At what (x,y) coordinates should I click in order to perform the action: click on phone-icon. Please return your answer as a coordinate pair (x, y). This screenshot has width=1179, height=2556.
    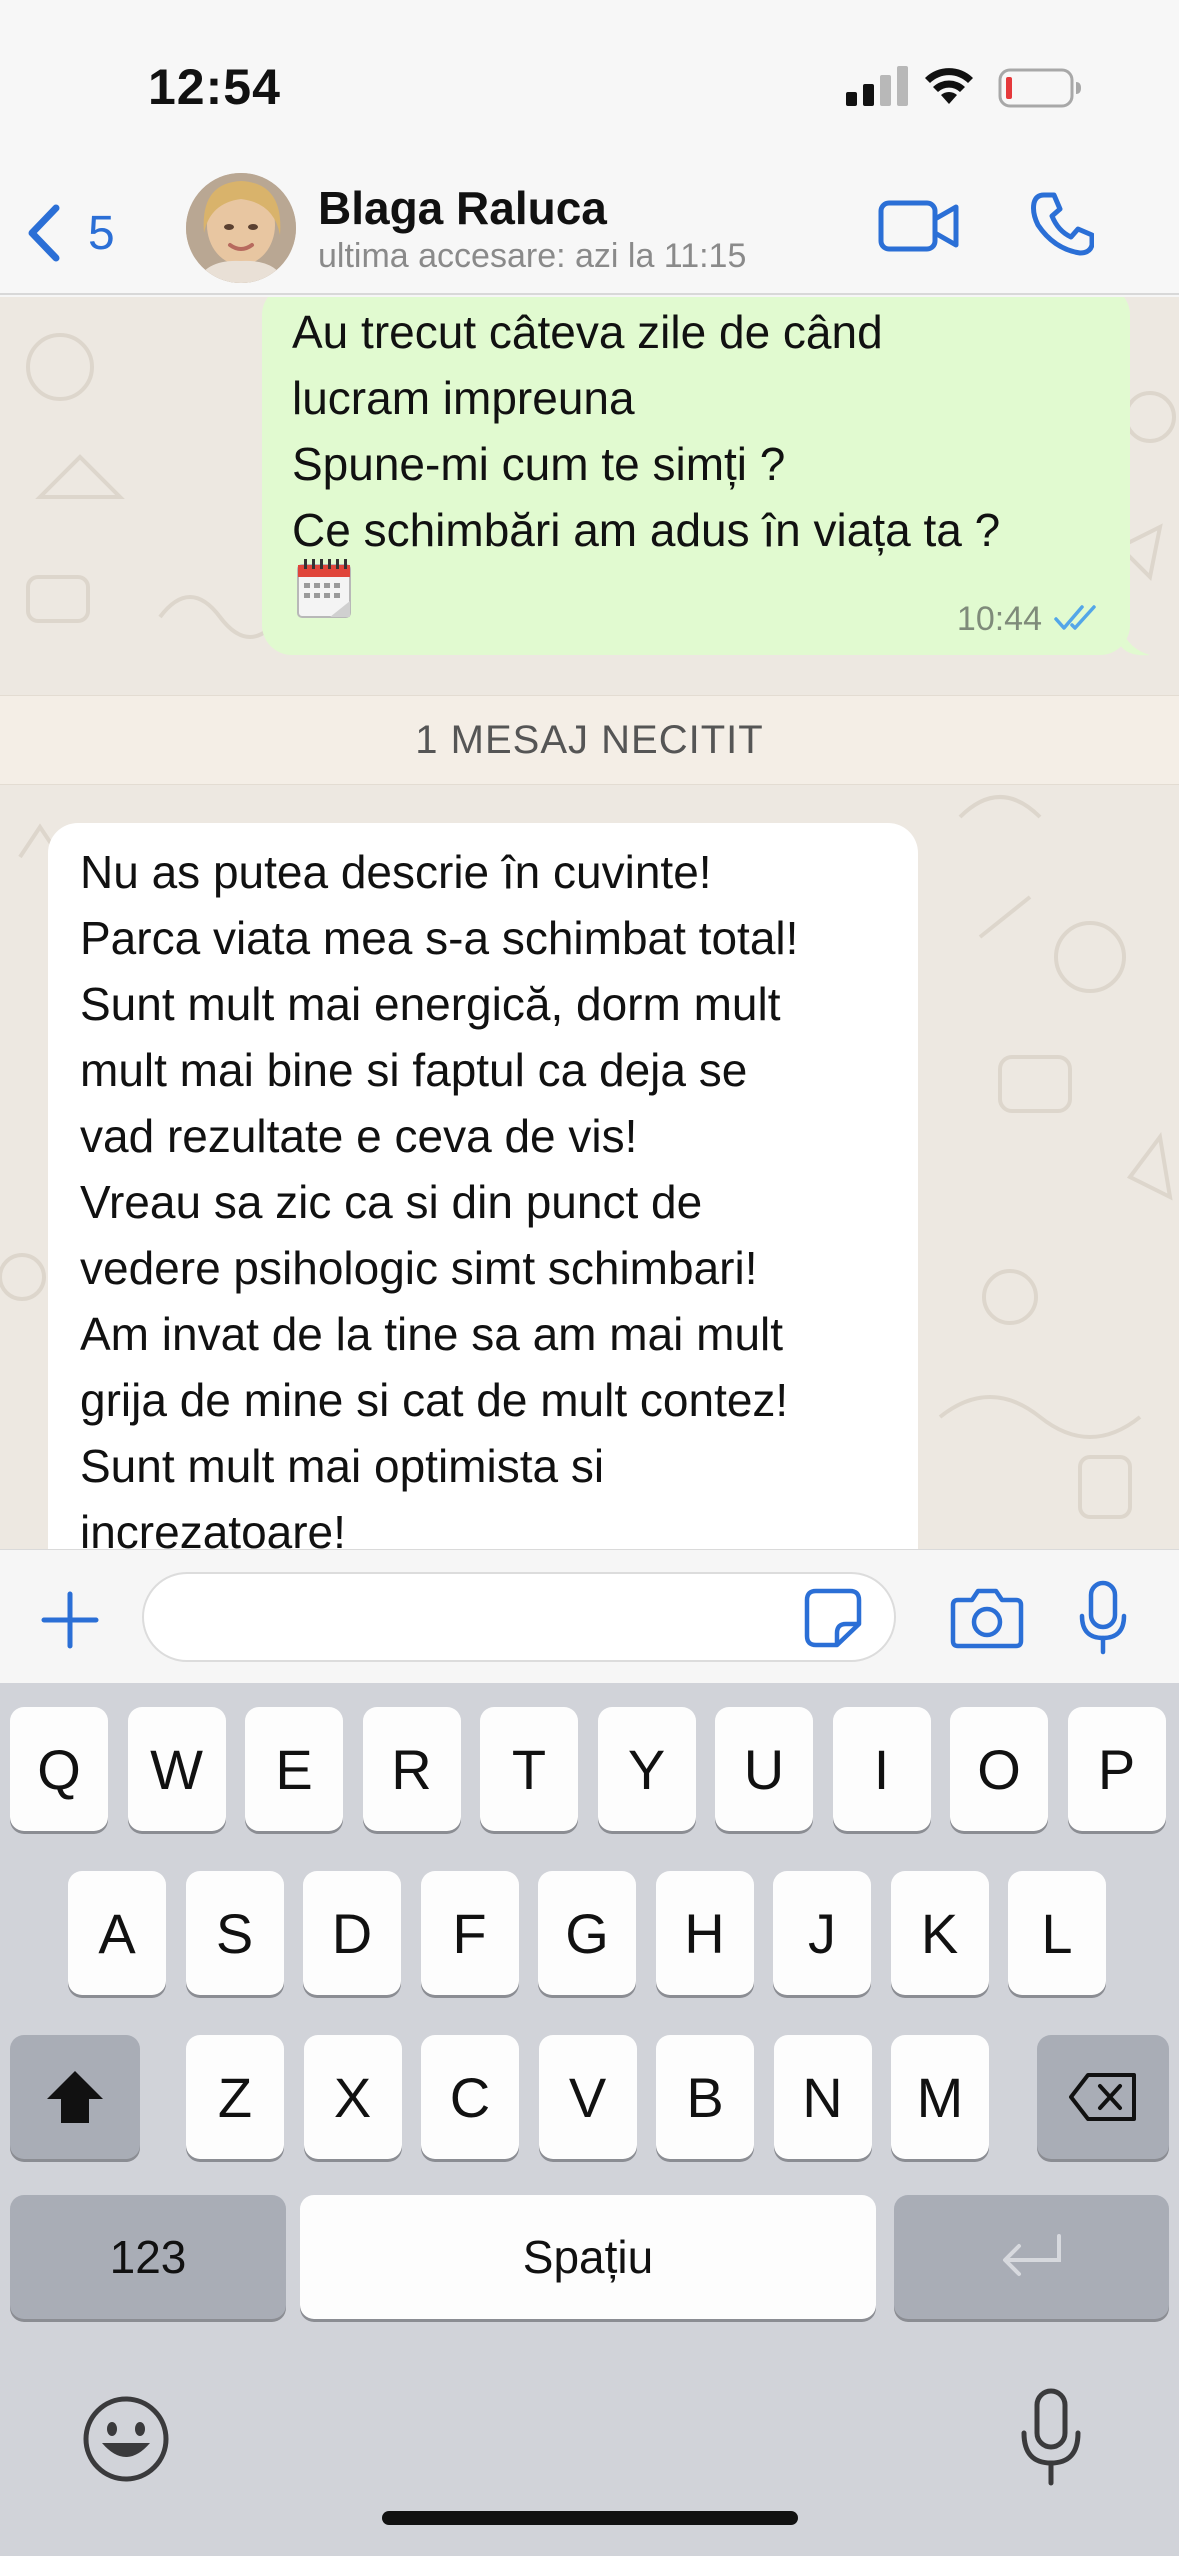
    Looking at the image, I should click on (1062, 224).